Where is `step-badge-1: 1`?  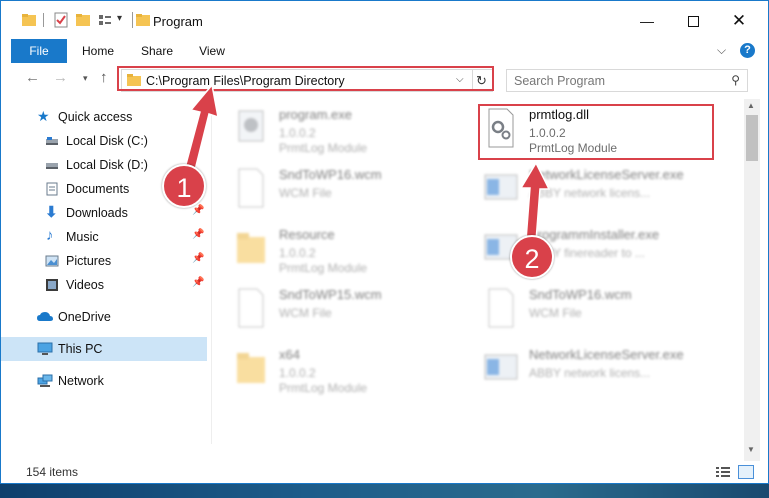 step-badge-1: 1 is located at coordinates (184, 186).